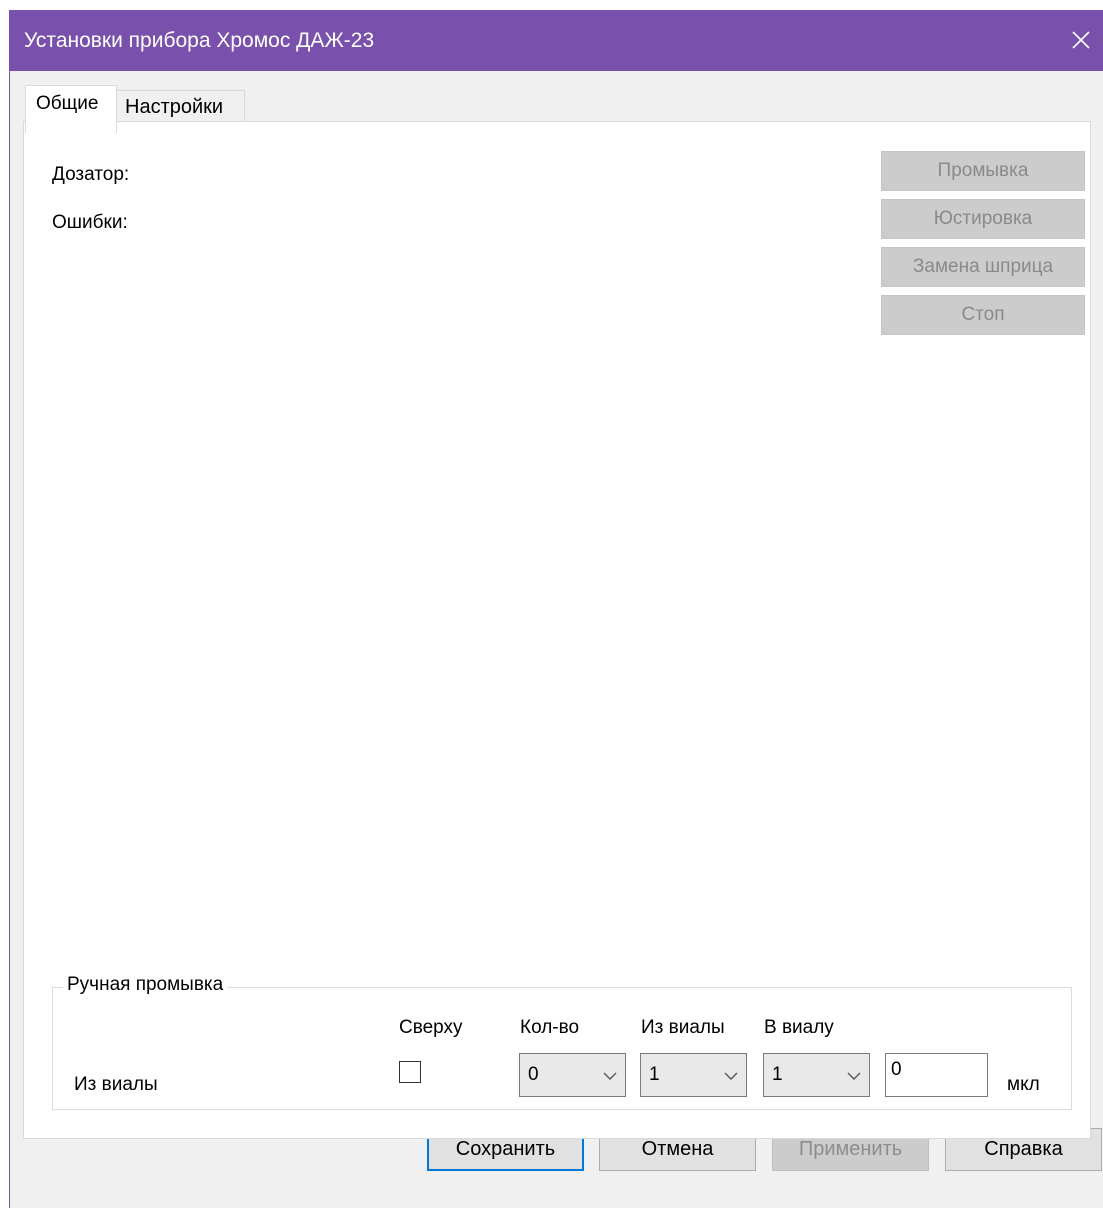 This screenshot has height=1208, width=1103. What do you see at coordinates (431, 1027) in the screenshot?
I see `column-header-top: Сверху` at bounding box center [431, 1027].